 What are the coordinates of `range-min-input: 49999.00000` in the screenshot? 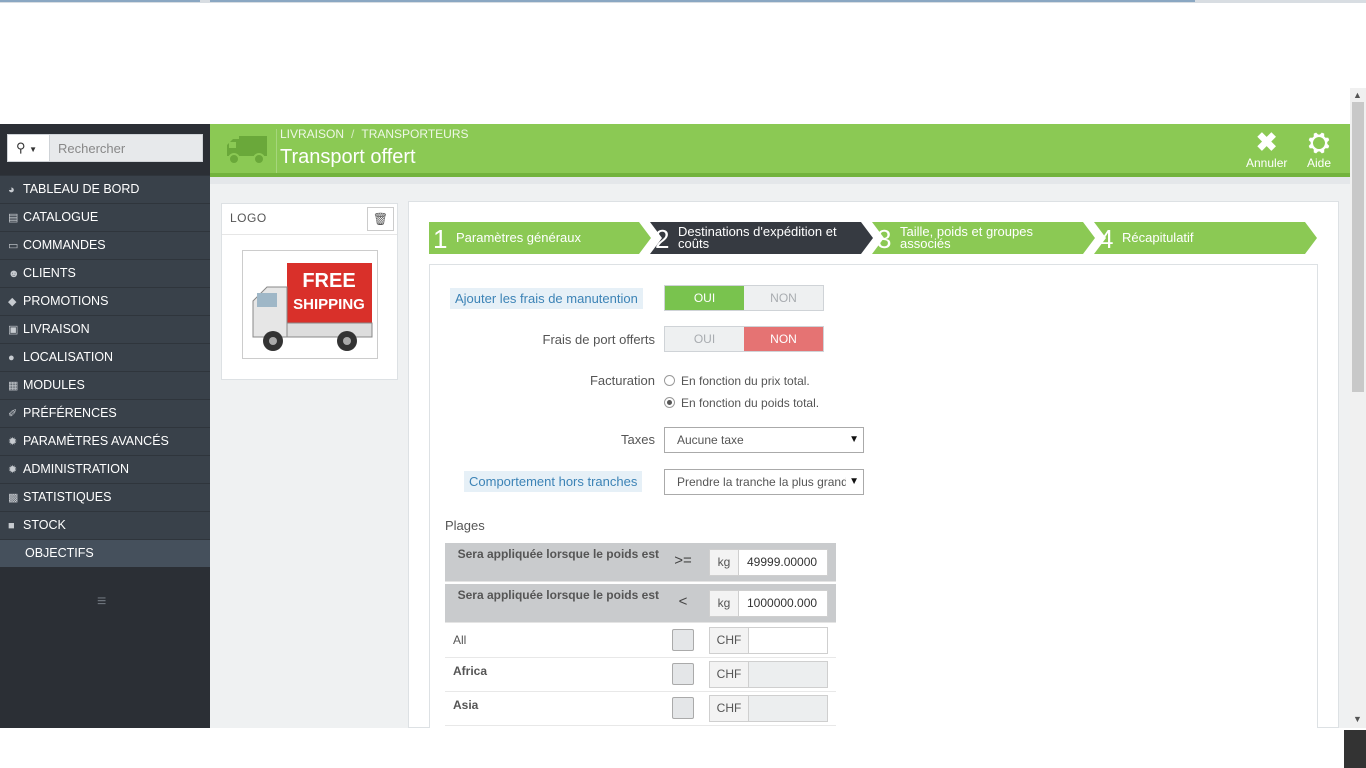 It's located at (783, 562).